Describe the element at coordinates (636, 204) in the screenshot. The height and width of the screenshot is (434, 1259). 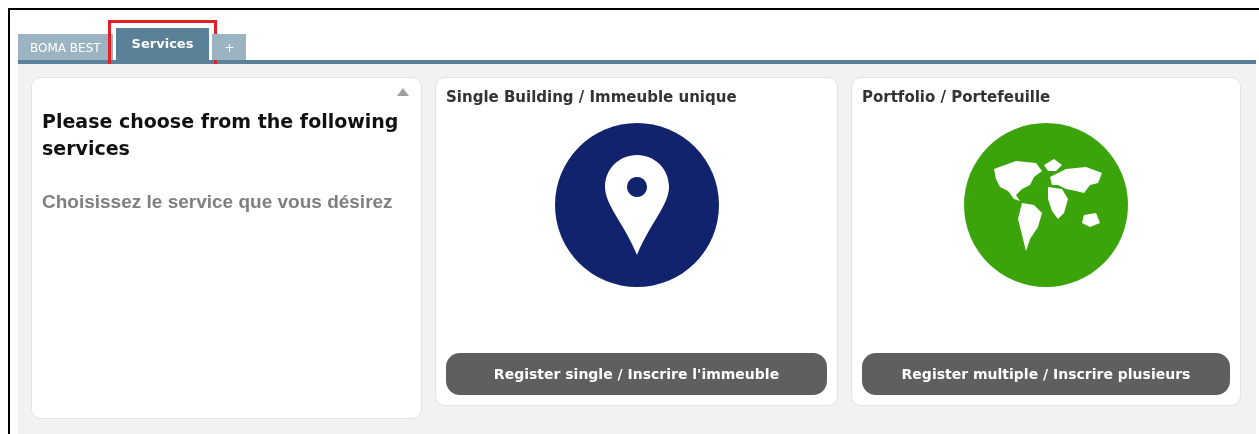
I see `map-pin-icon` at that location.